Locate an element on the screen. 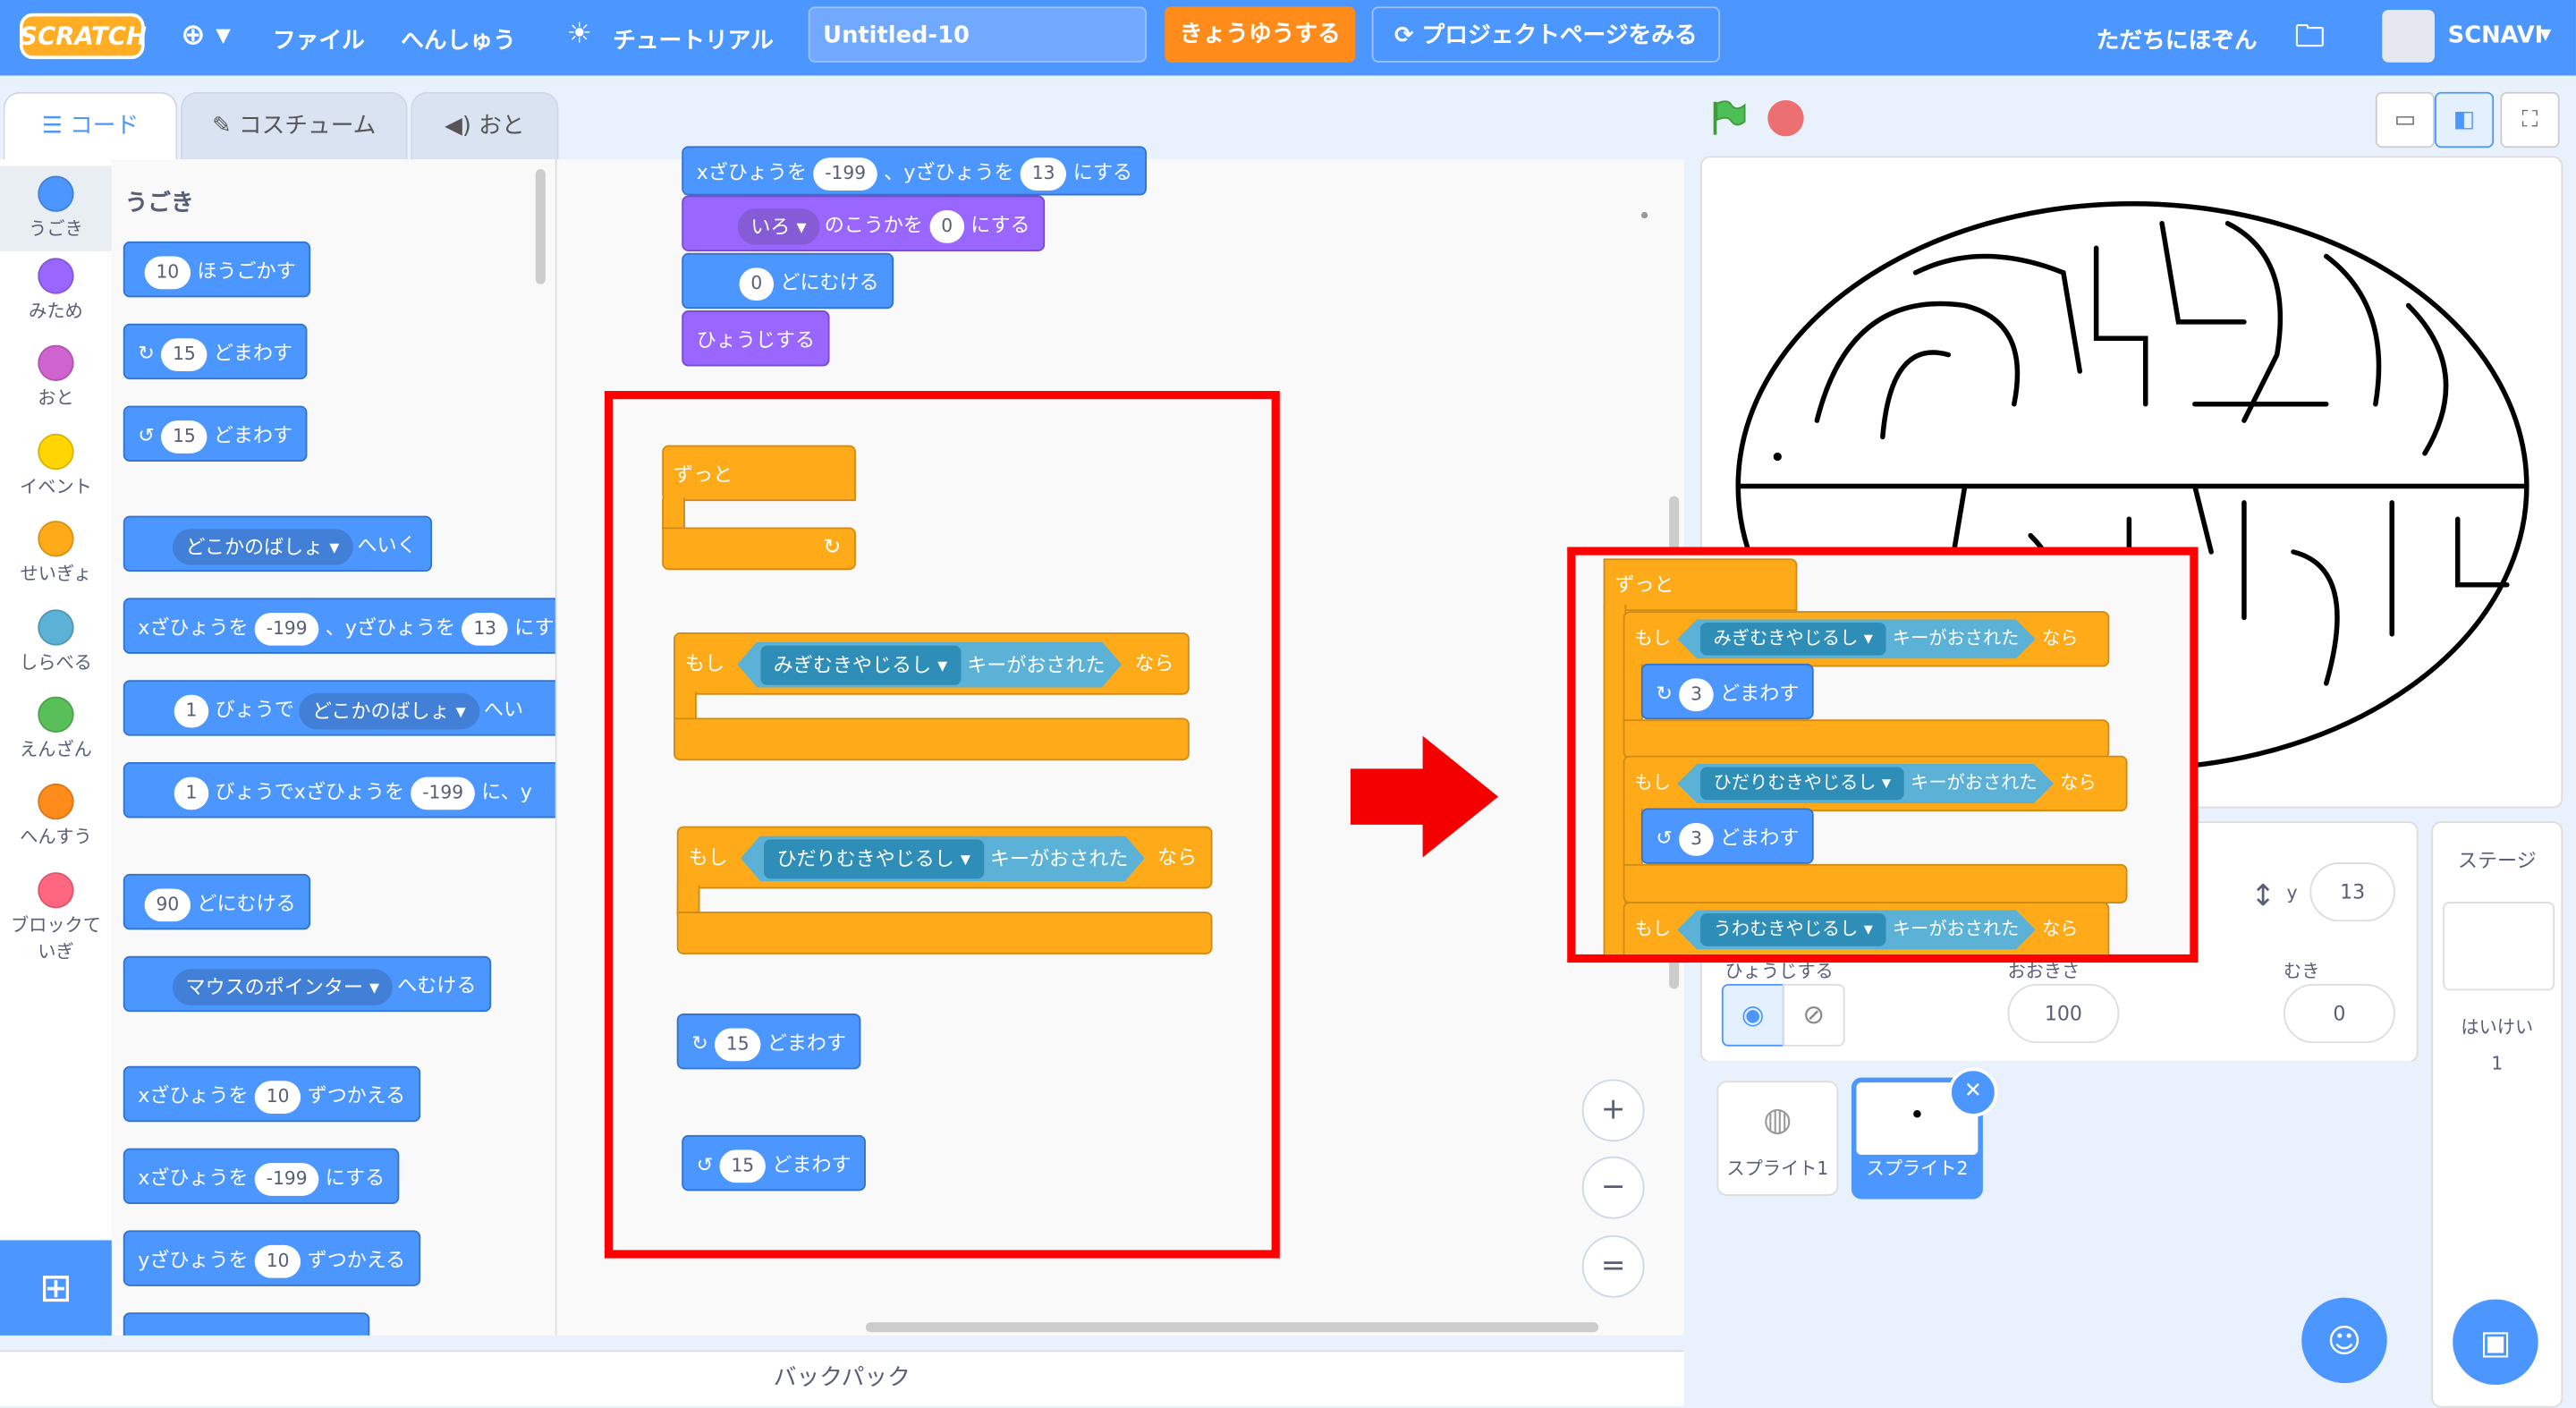  change-y-block: yざひょうを 10 ずつかえる is located at coordinates (271, 1258).